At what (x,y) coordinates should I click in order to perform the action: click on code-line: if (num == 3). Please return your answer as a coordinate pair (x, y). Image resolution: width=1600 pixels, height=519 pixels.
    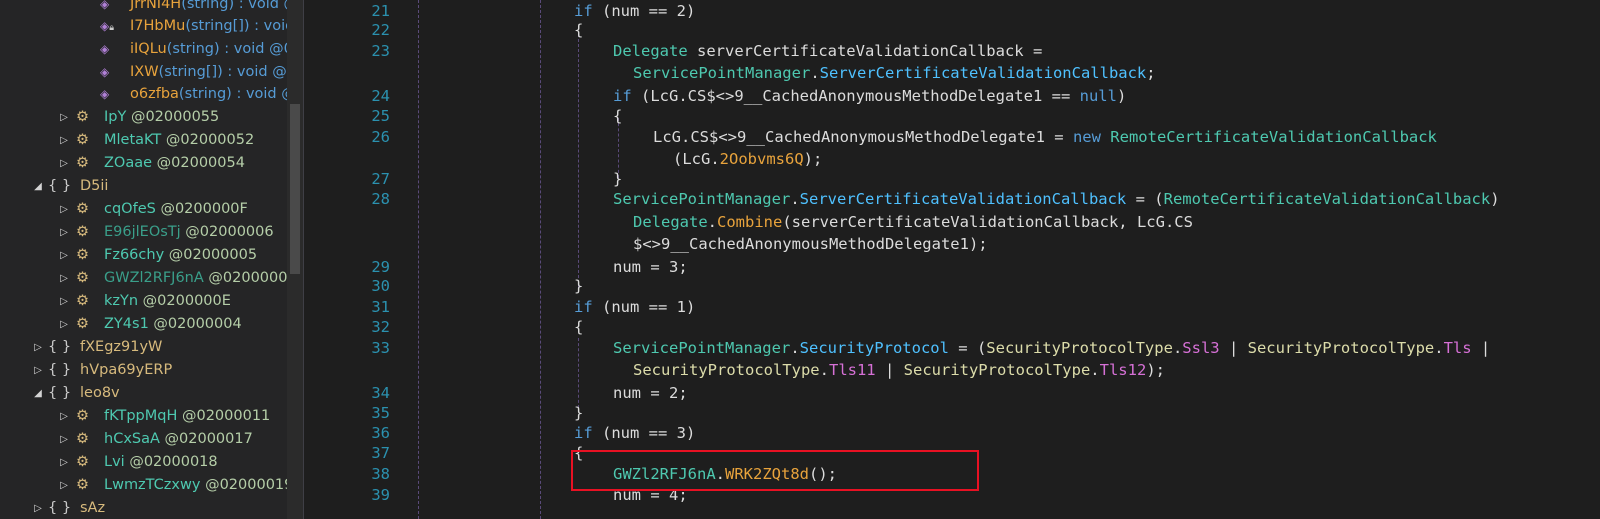
    Looking at the image, I should click on (635, 433).